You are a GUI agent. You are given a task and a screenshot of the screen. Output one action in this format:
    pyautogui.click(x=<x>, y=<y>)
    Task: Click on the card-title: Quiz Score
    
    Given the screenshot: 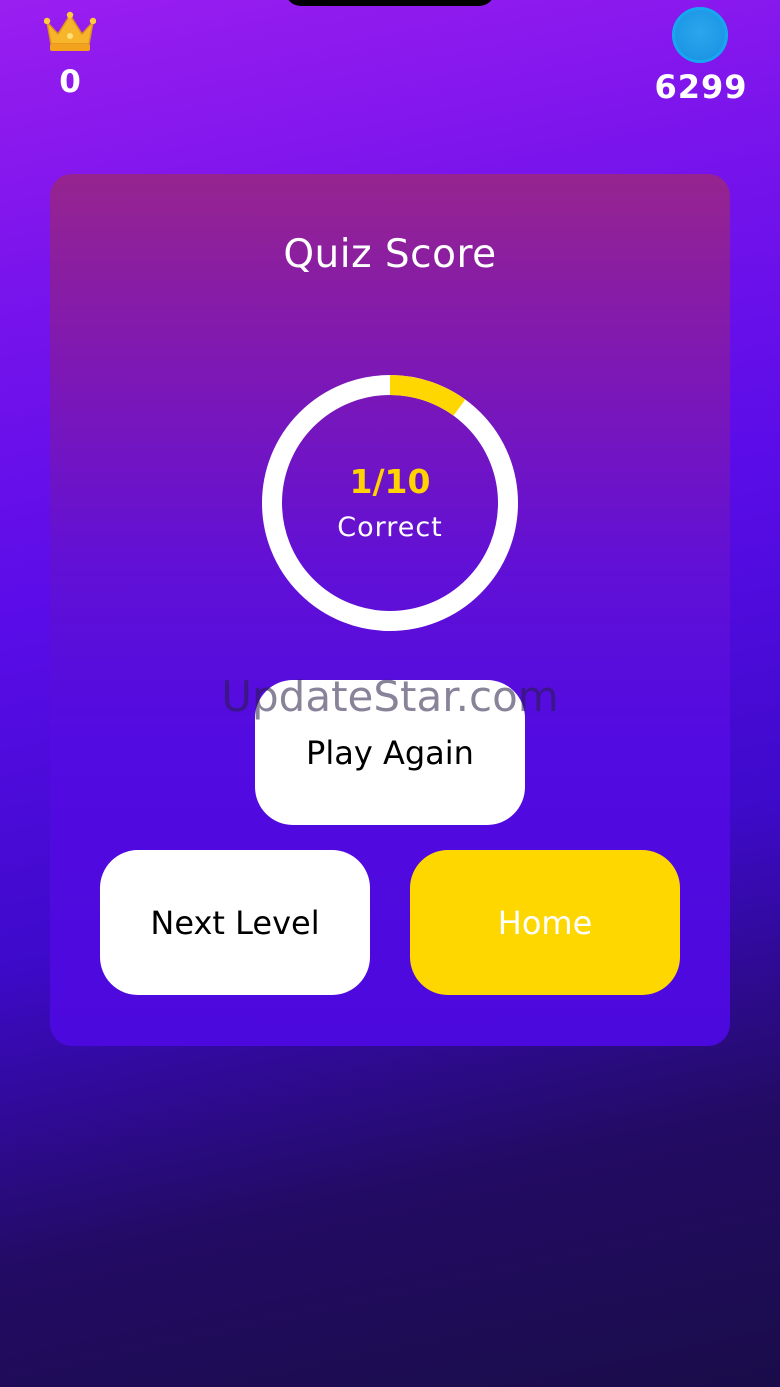 What is the action you would take?
    pyautogui.click(x=390, y=254)
    